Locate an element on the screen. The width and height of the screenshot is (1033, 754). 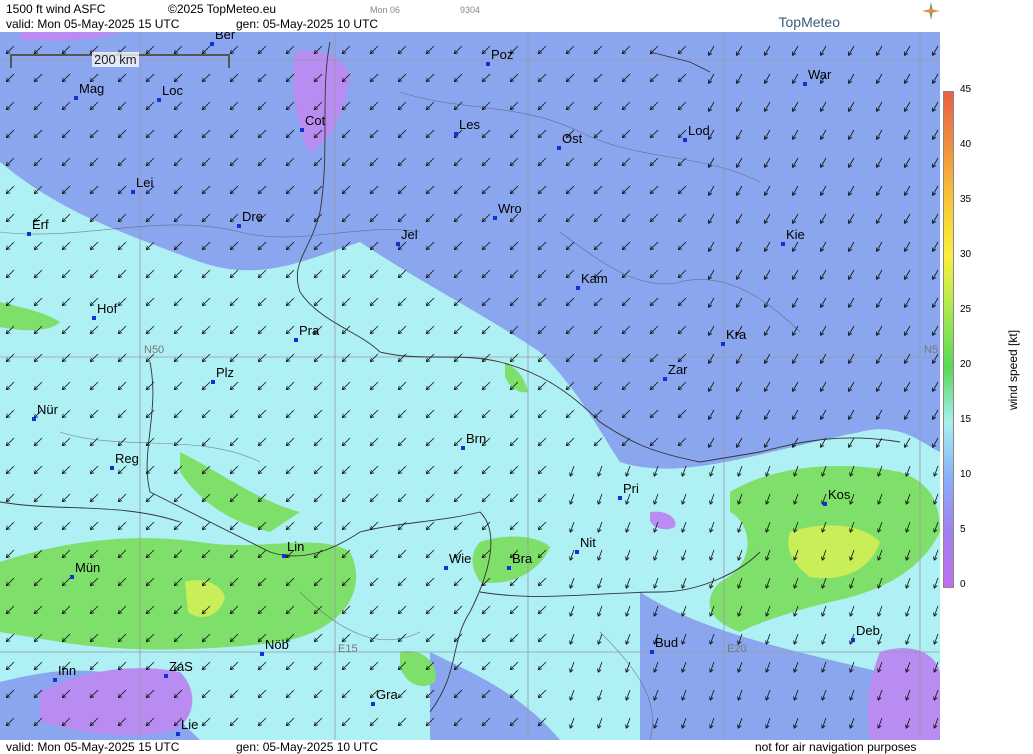
city-label: Nür is located at coordinates (47, 409).